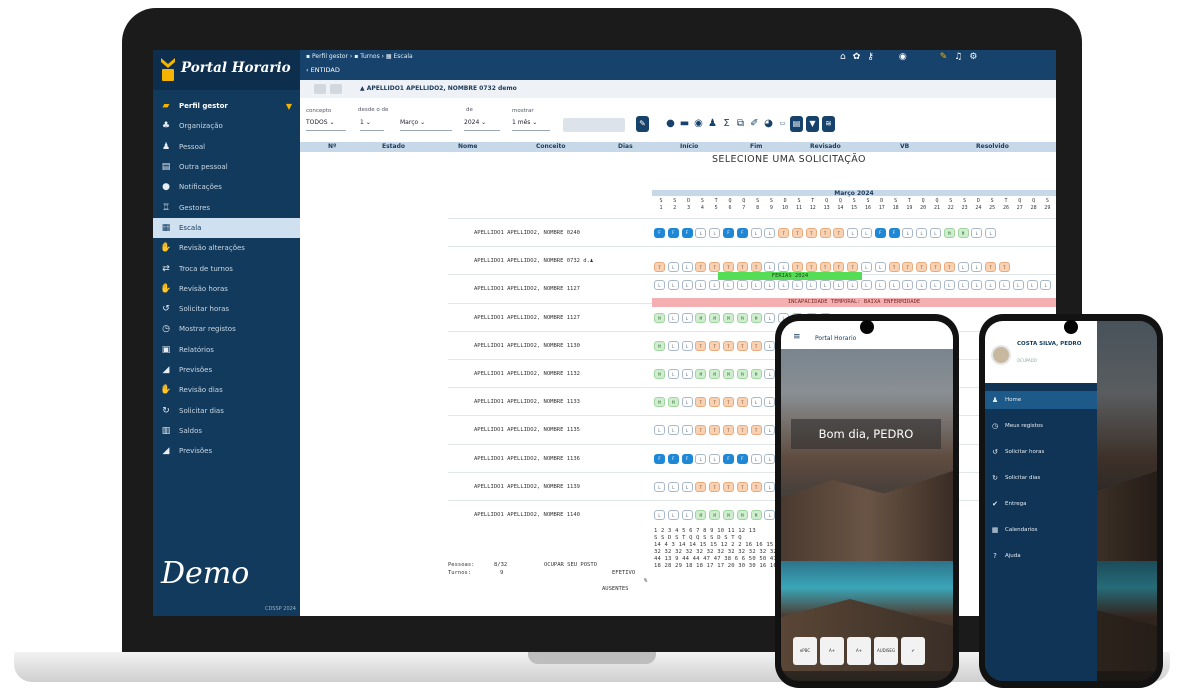 Image resolution: width=1184 pixels, height=688 pixels. I want to click on entity-link: ‹ ENTIDAD, so click(323, 70).